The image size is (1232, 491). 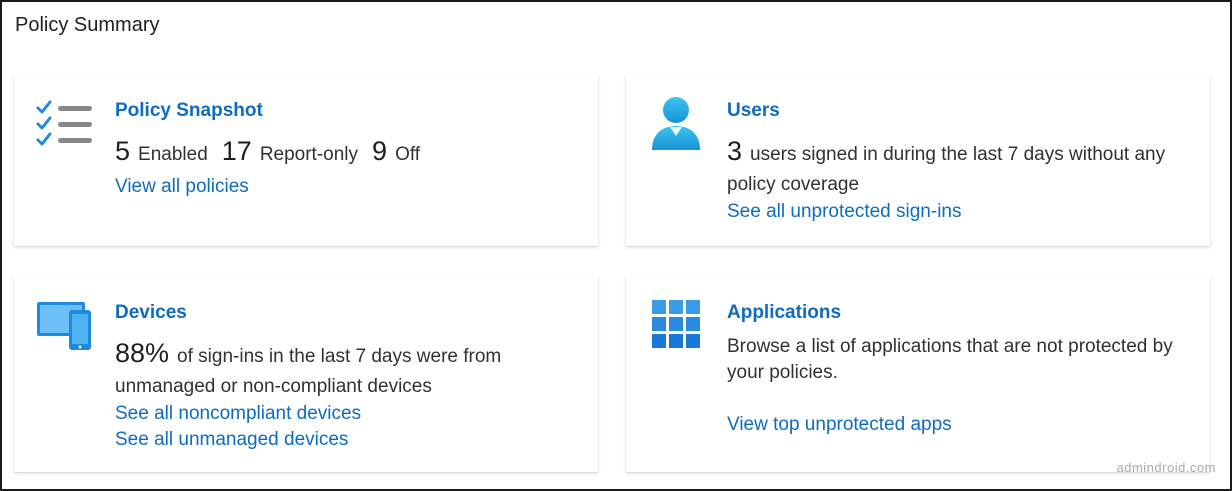 What do you see at coordinates (273, 386) in the screenshot?
I see `devices-text-line2: unmanaged or non-compliant devices` at bounding box center [273, 386].